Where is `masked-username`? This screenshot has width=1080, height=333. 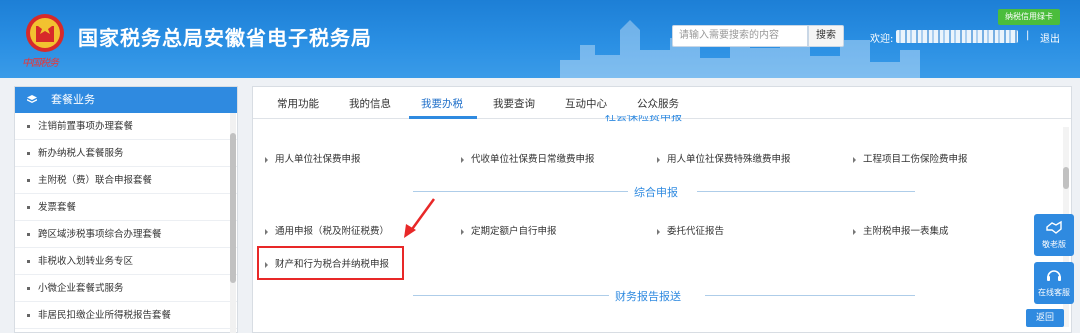
masked-username is located at coordinates (957, 36).